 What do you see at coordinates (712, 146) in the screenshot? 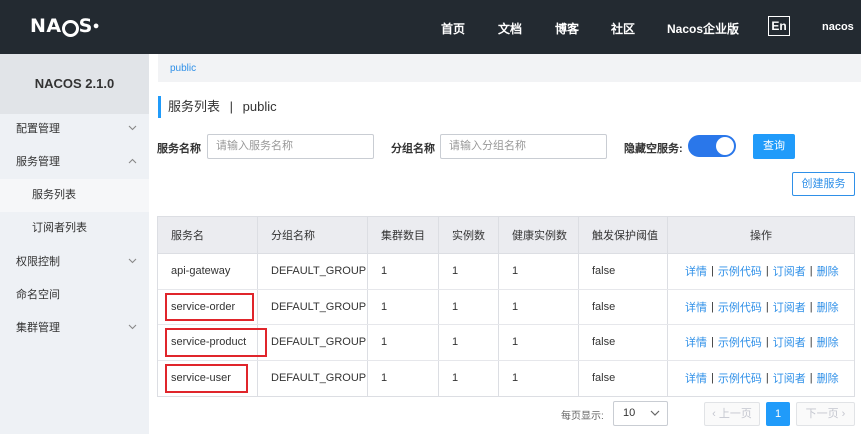
I see `hide-empty-toggle` at bounding box center [712, 146].